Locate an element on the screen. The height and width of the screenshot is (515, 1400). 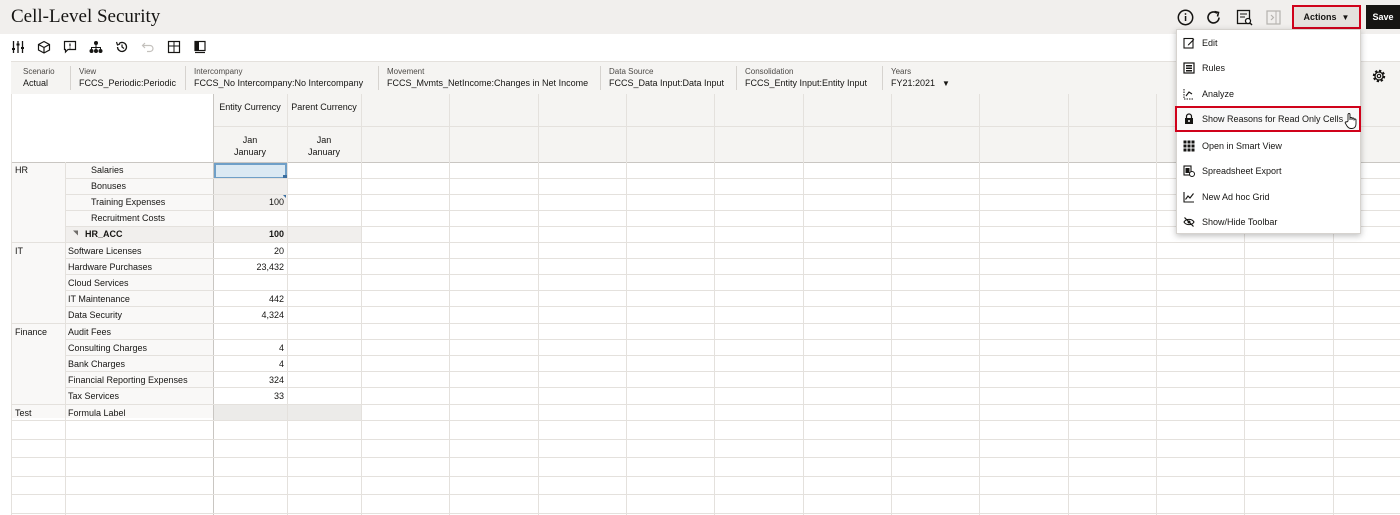
entity-value: 4,324 is located at coordinates (250, 315).